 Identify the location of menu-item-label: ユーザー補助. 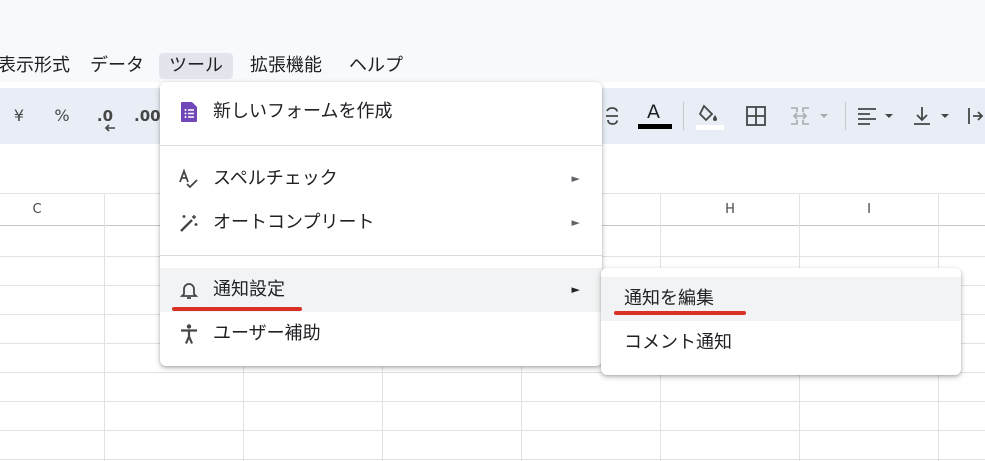
(267, 333).